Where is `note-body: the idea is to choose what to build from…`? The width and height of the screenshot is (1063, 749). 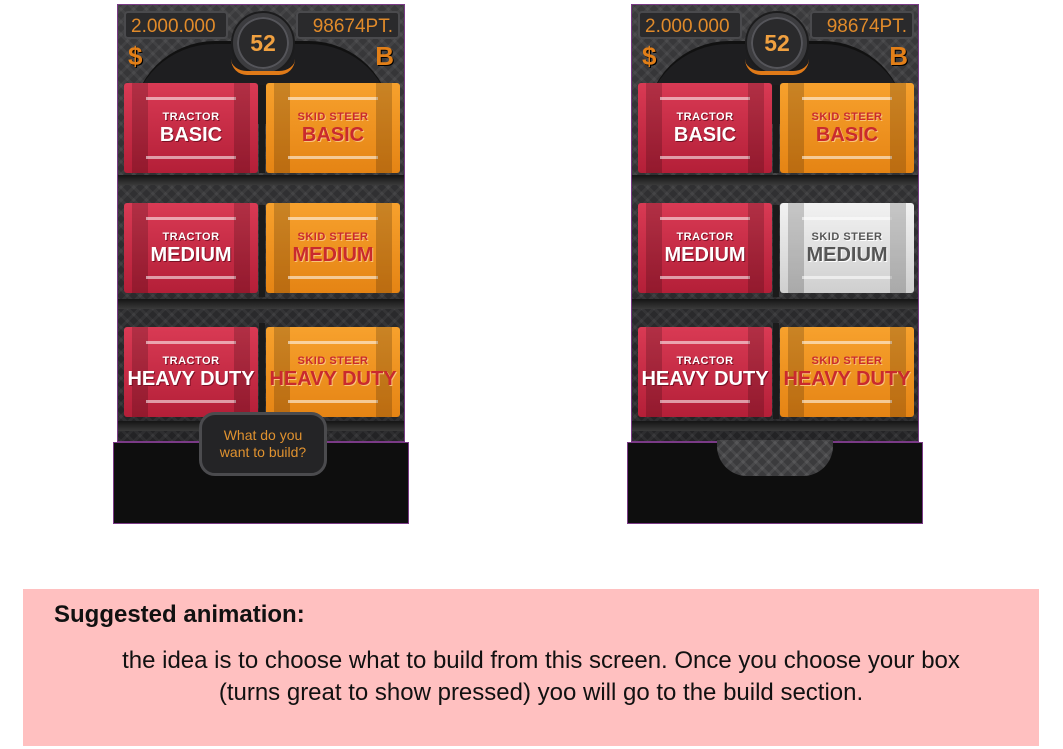 note-body: the idea is to choose what to build from… is located at coordinates (541, 677).